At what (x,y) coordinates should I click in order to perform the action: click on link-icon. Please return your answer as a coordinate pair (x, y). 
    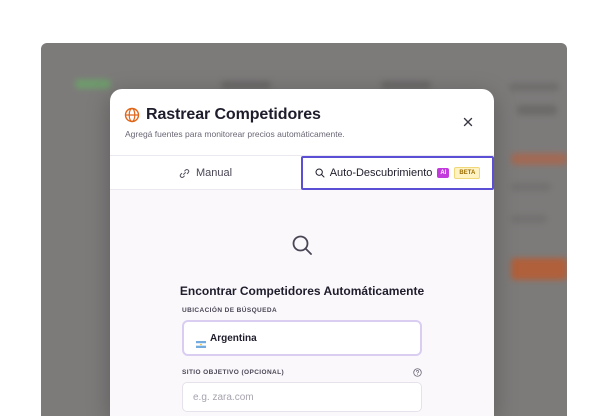
    Looking at the image, I should click on (184, 173).